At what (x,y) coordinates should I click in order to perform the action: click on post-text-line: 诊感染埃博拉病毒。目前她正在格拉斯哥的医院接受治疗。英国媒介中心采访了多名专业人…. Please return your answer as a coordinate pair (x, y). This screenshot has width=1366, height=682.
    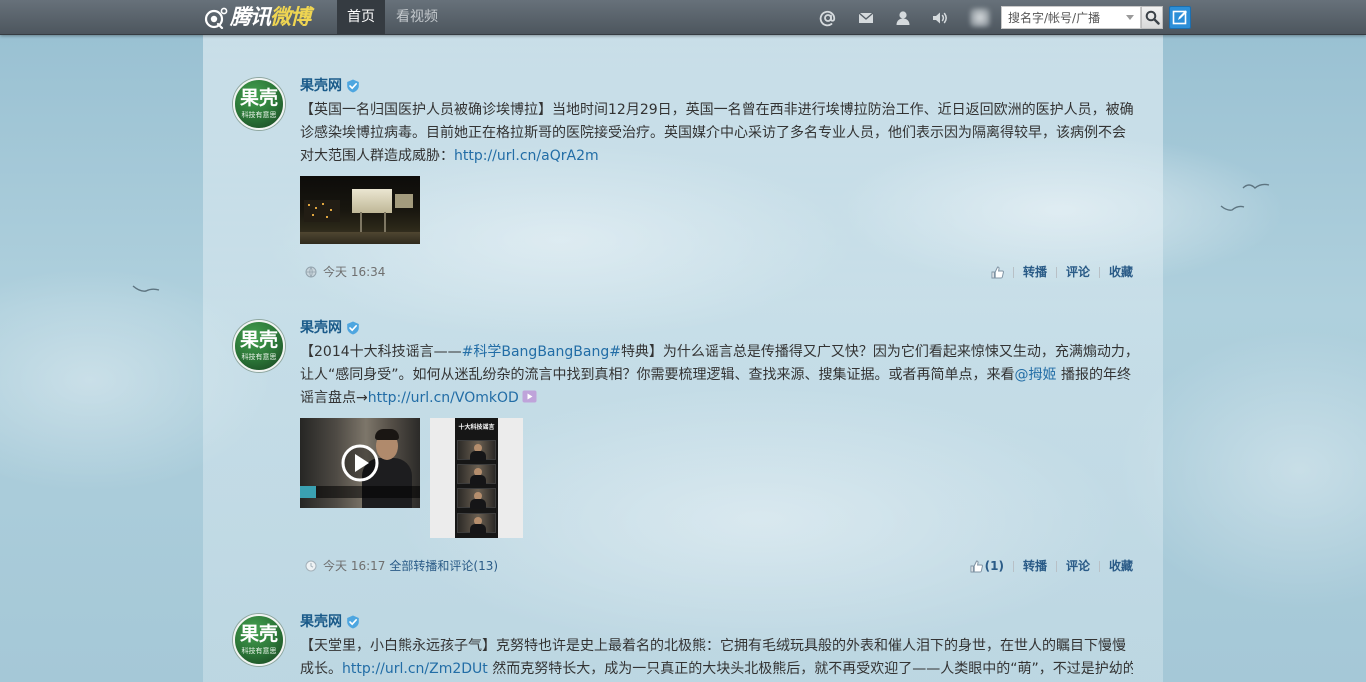
    Looking at the image, I should click on (716, 133).